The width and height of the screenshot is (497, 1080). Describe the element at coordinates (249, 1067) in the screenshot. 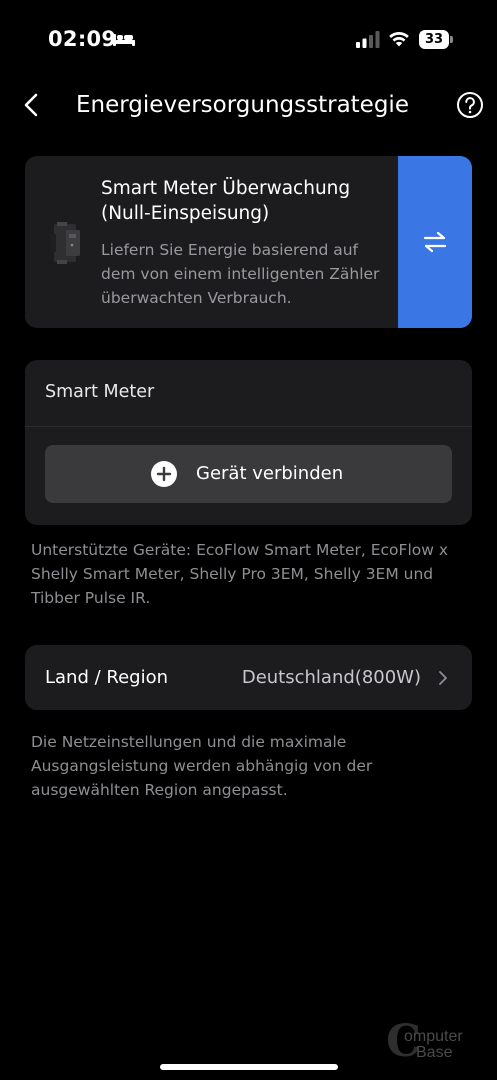

I see `home-indicator` at that location.